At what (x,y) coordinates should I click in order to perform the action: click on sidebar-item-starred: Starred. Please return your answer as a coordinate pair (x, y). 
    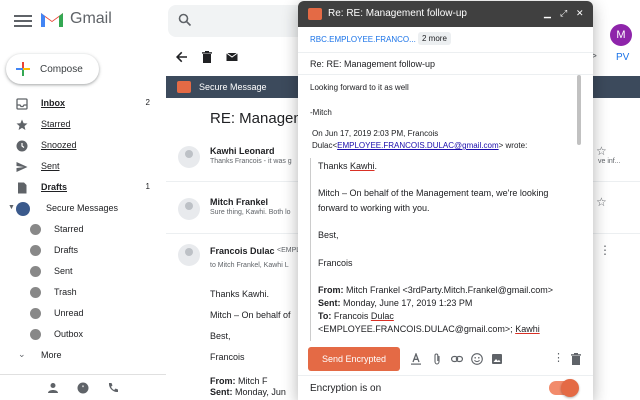
    Looking at the image, I should click on (83, 125).